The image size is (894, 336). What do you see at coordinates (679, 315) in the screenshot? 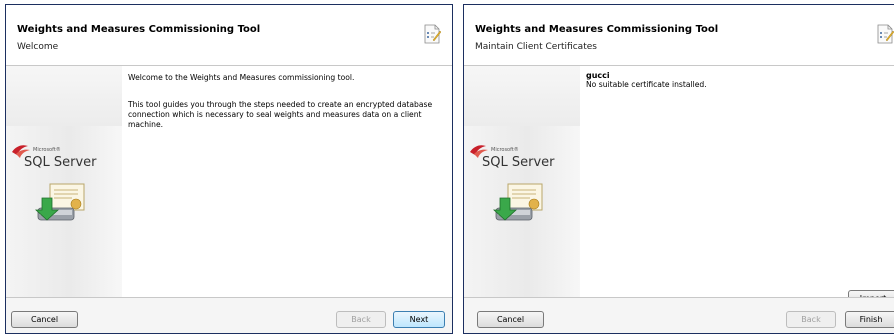
I see `wizard-footer: Cancel Back Finish` at bounding box center [679, 315].